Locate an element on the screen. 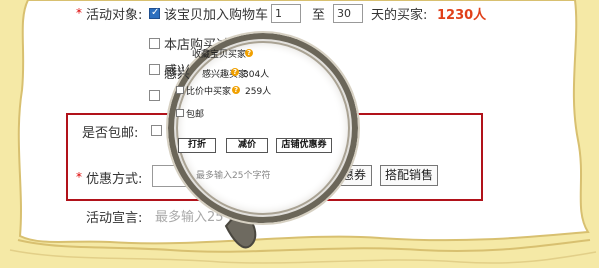  magnified-interested-count: 304人 is located at coordinates (256, 75).